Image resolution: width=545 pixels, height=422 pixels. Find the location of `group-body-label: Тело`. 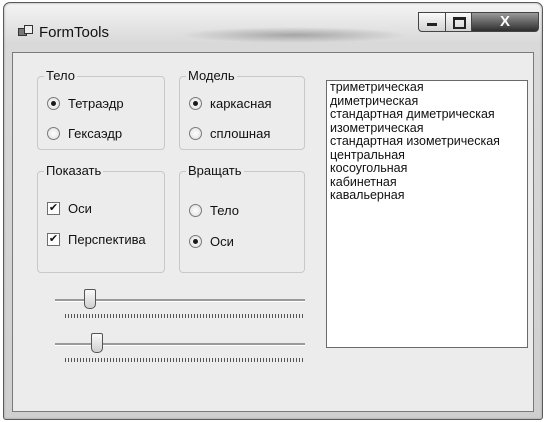

group-body-label: Тело is located at coordinates (60, 75).